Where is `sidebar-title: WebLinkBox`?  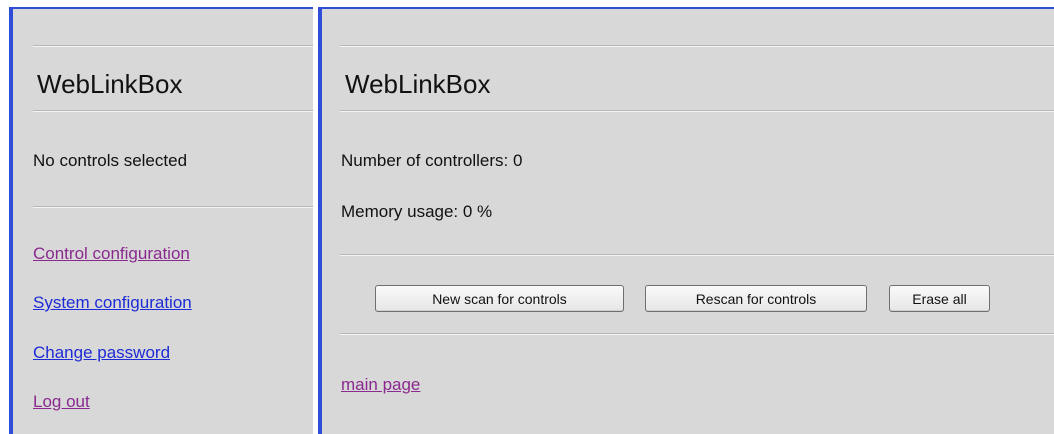
sidebar-title: WebLinkBox is located at coordinates (110, 84).